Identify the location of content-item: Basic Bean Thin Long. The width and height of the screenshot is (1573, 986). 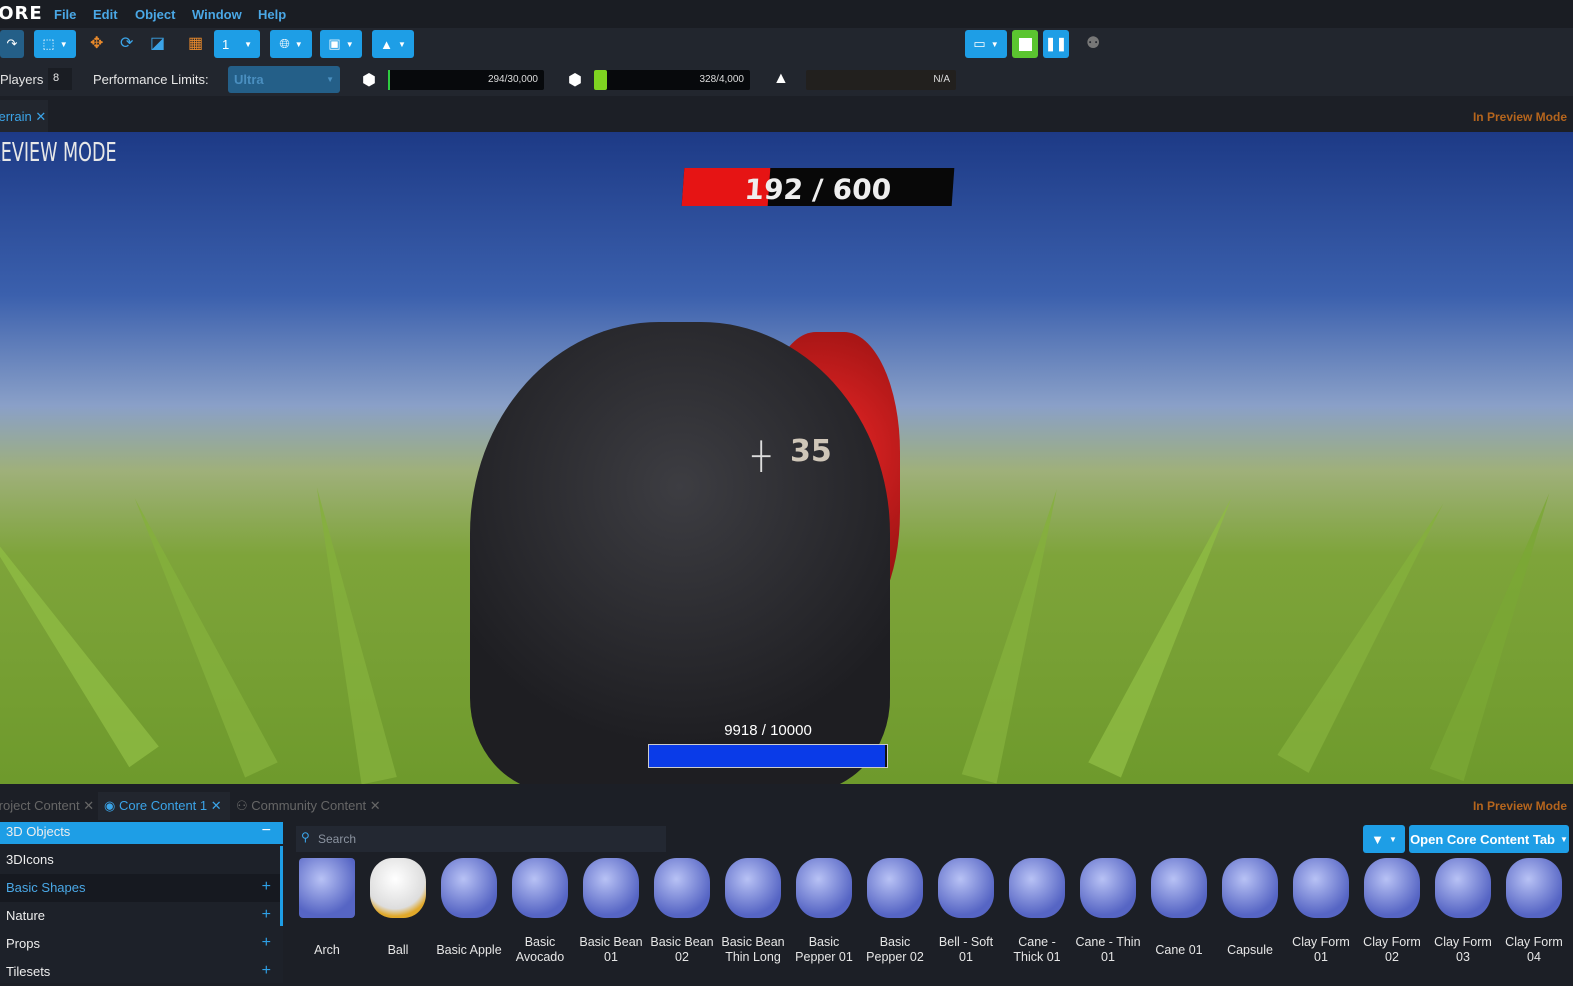
(753, 914).